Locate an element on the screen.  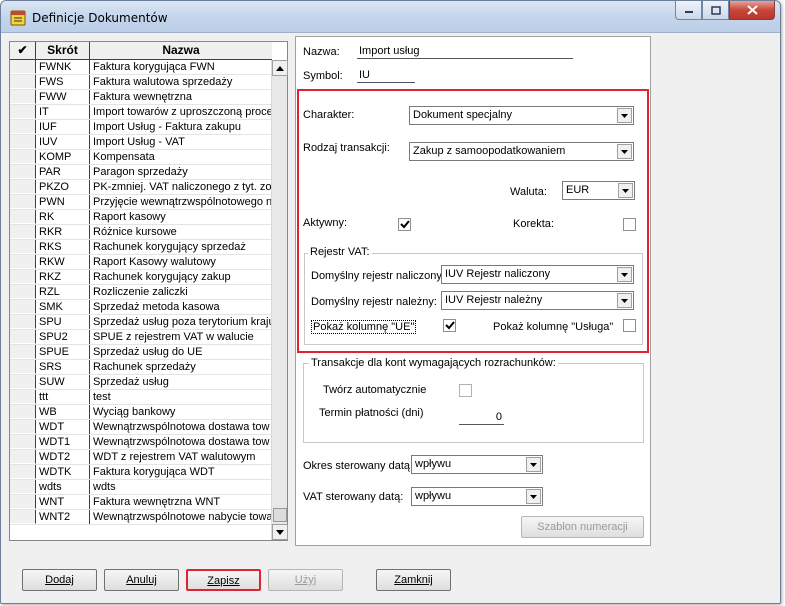
list-item: FWW Faktura wewnętrzna is located at coordinates (141, 97).